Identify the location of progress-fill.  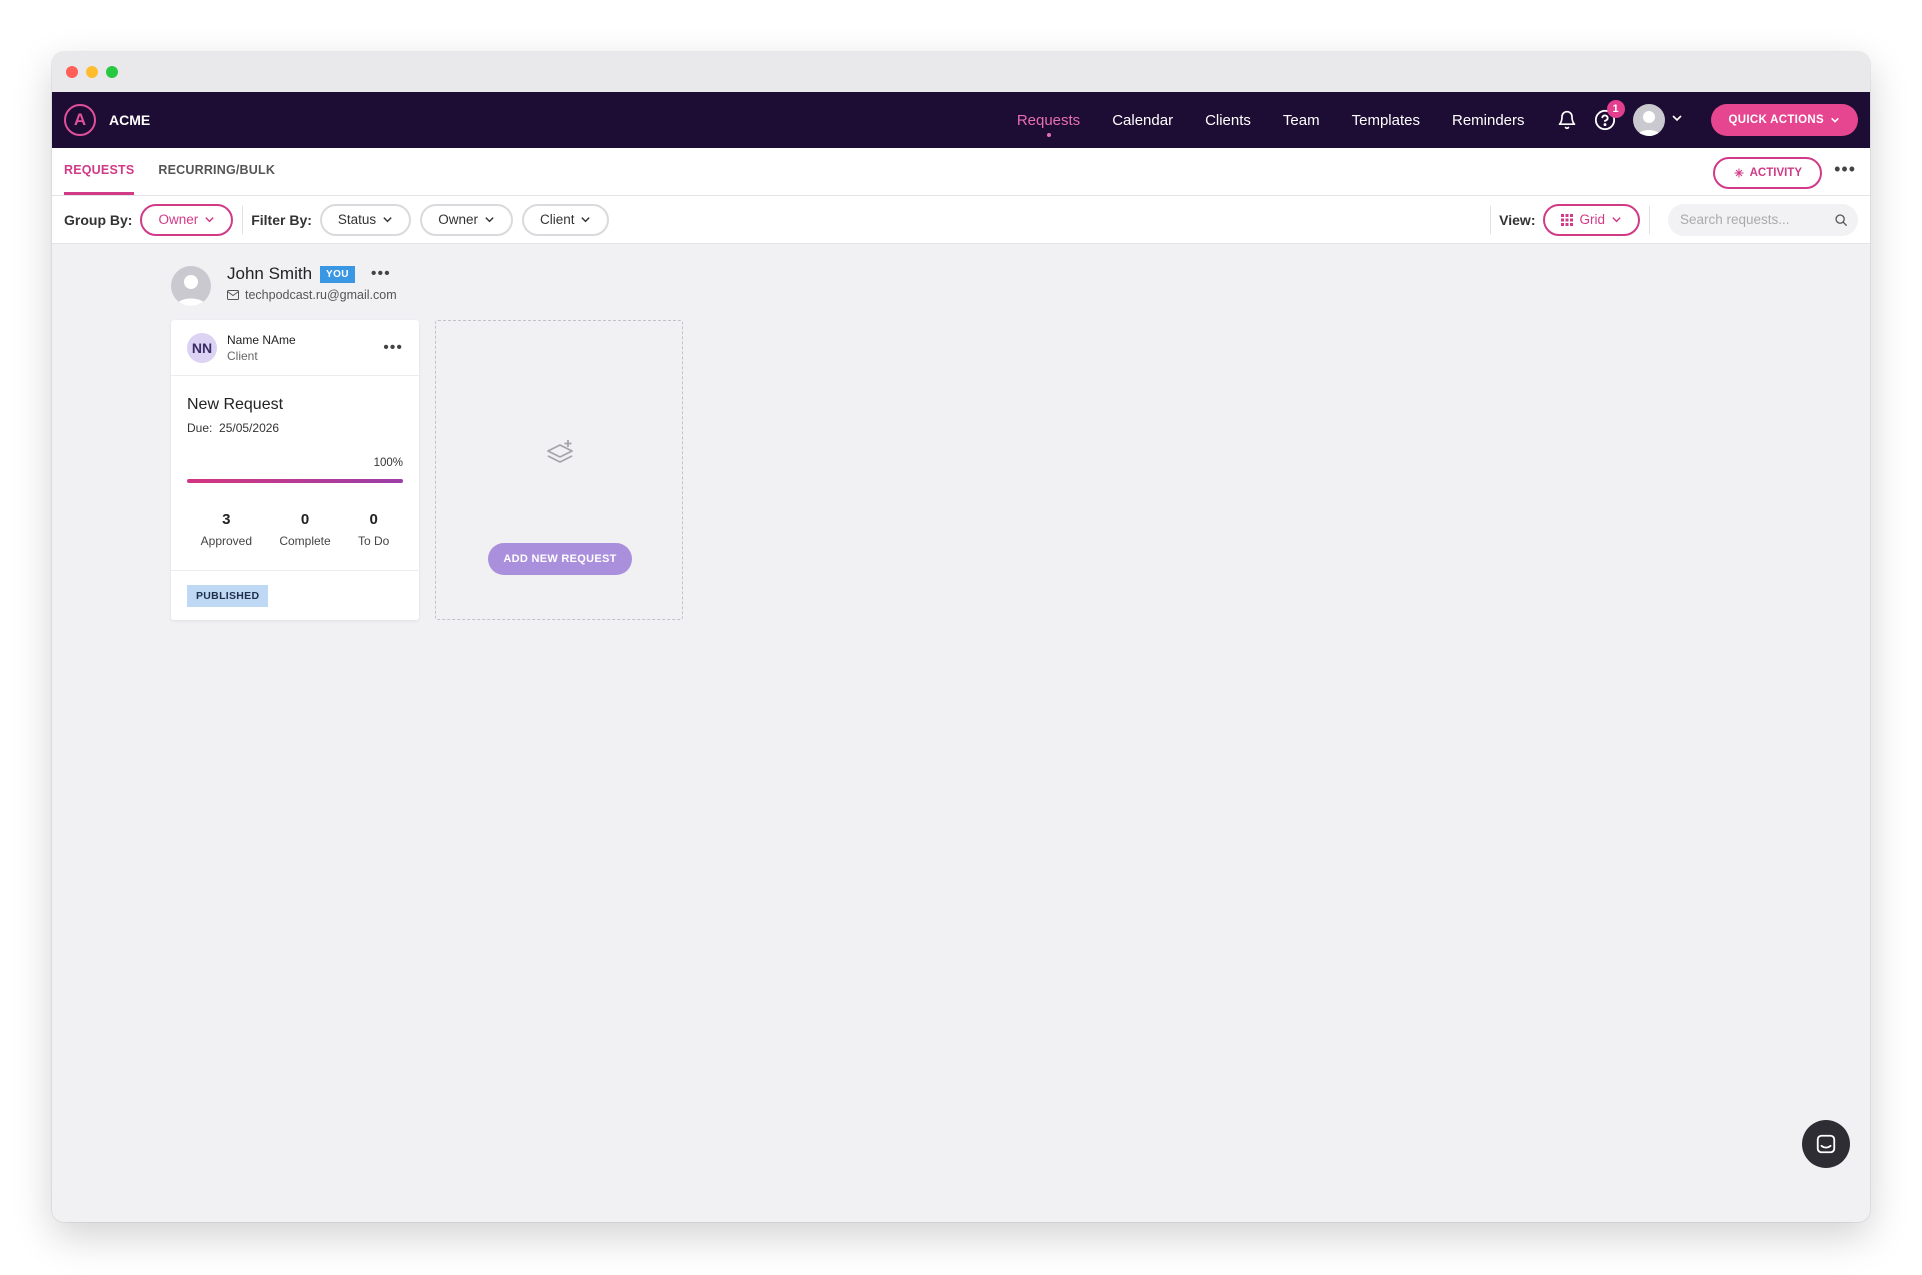
(295, 481).